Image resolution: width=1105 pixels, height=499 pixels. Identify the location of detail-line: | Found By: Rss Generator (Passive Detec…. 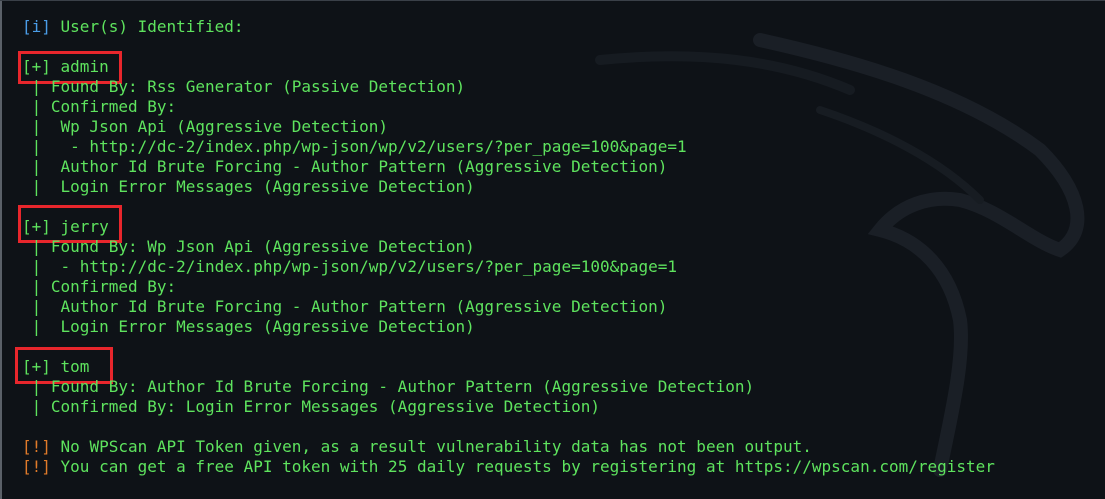
(244, 86).